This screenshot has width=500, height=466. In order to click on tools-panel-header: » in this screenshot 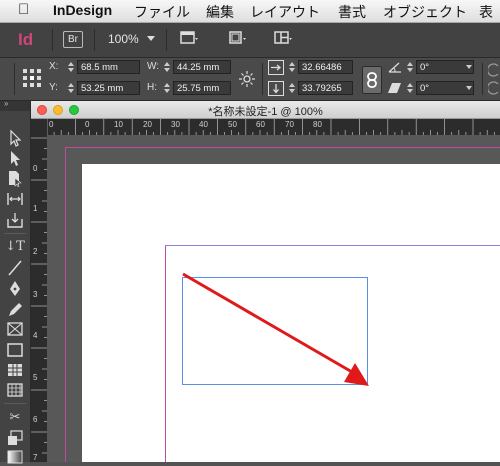, I will do `click(15, 105)`.